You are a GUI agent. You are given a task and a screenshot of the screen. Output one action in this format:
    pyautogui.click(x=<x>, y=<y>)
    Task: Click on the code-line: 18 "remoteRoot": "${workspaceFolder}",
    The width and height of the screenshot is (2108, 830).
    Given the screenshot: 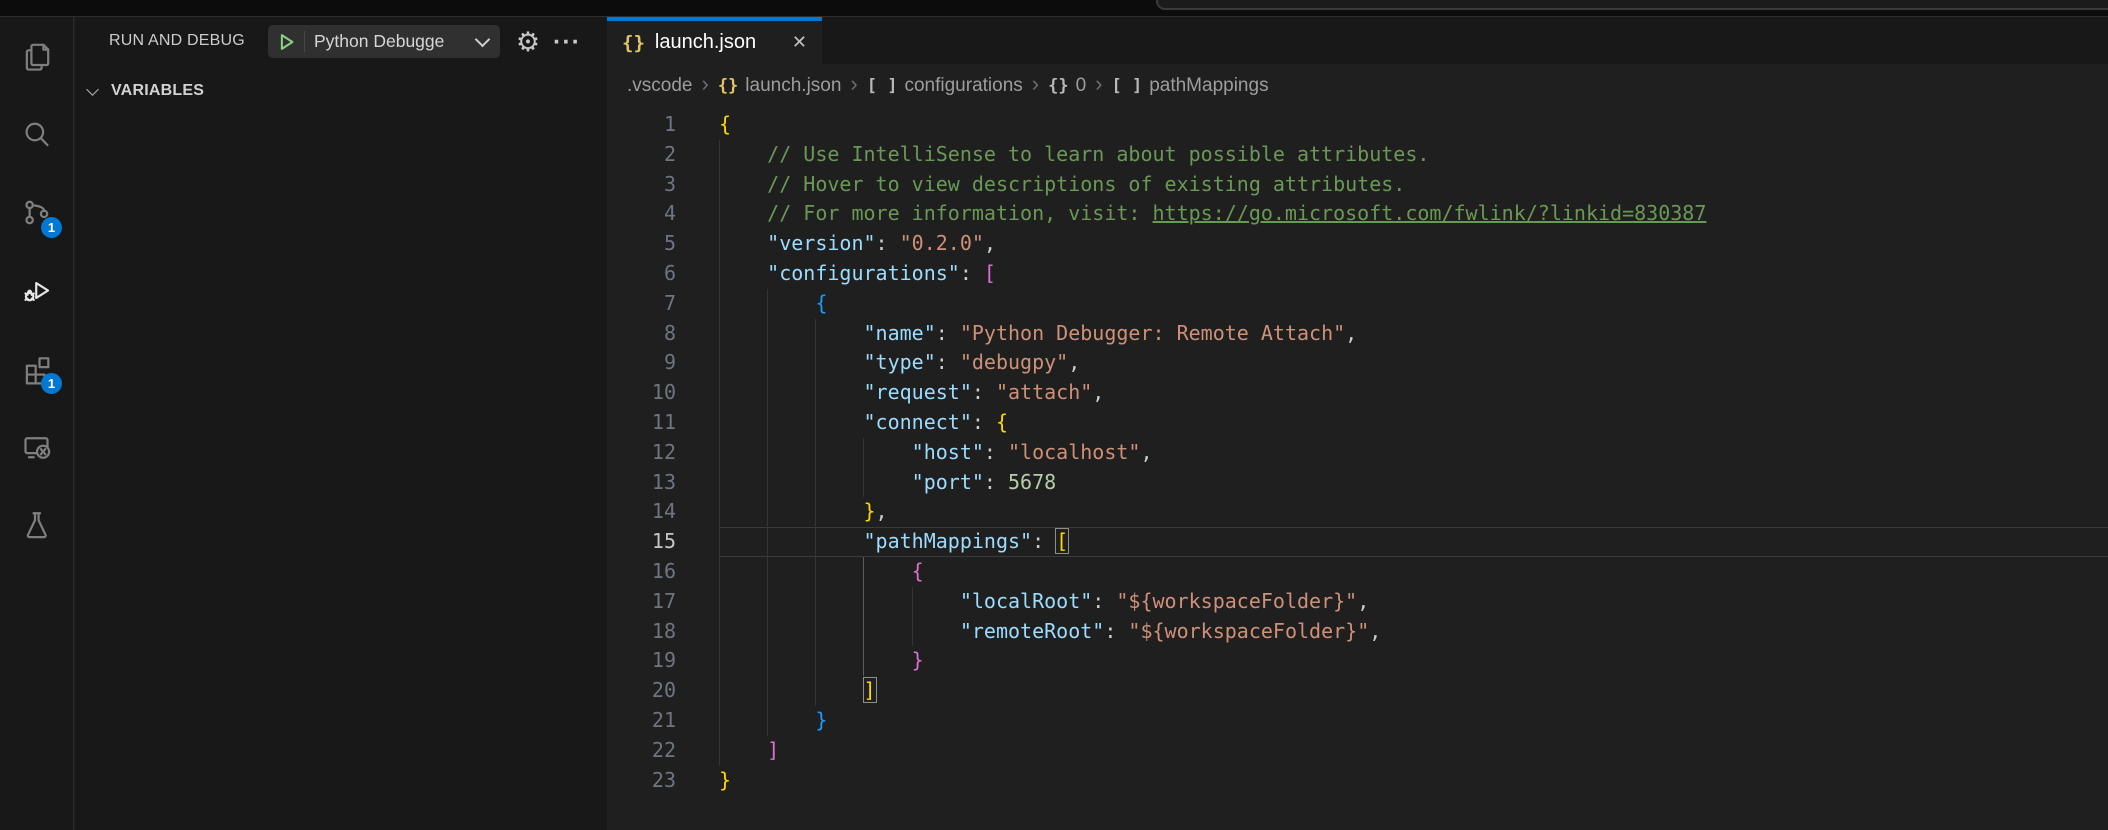 What is the action you would take?
    pyautogui.click(x=1357, y=631)
    